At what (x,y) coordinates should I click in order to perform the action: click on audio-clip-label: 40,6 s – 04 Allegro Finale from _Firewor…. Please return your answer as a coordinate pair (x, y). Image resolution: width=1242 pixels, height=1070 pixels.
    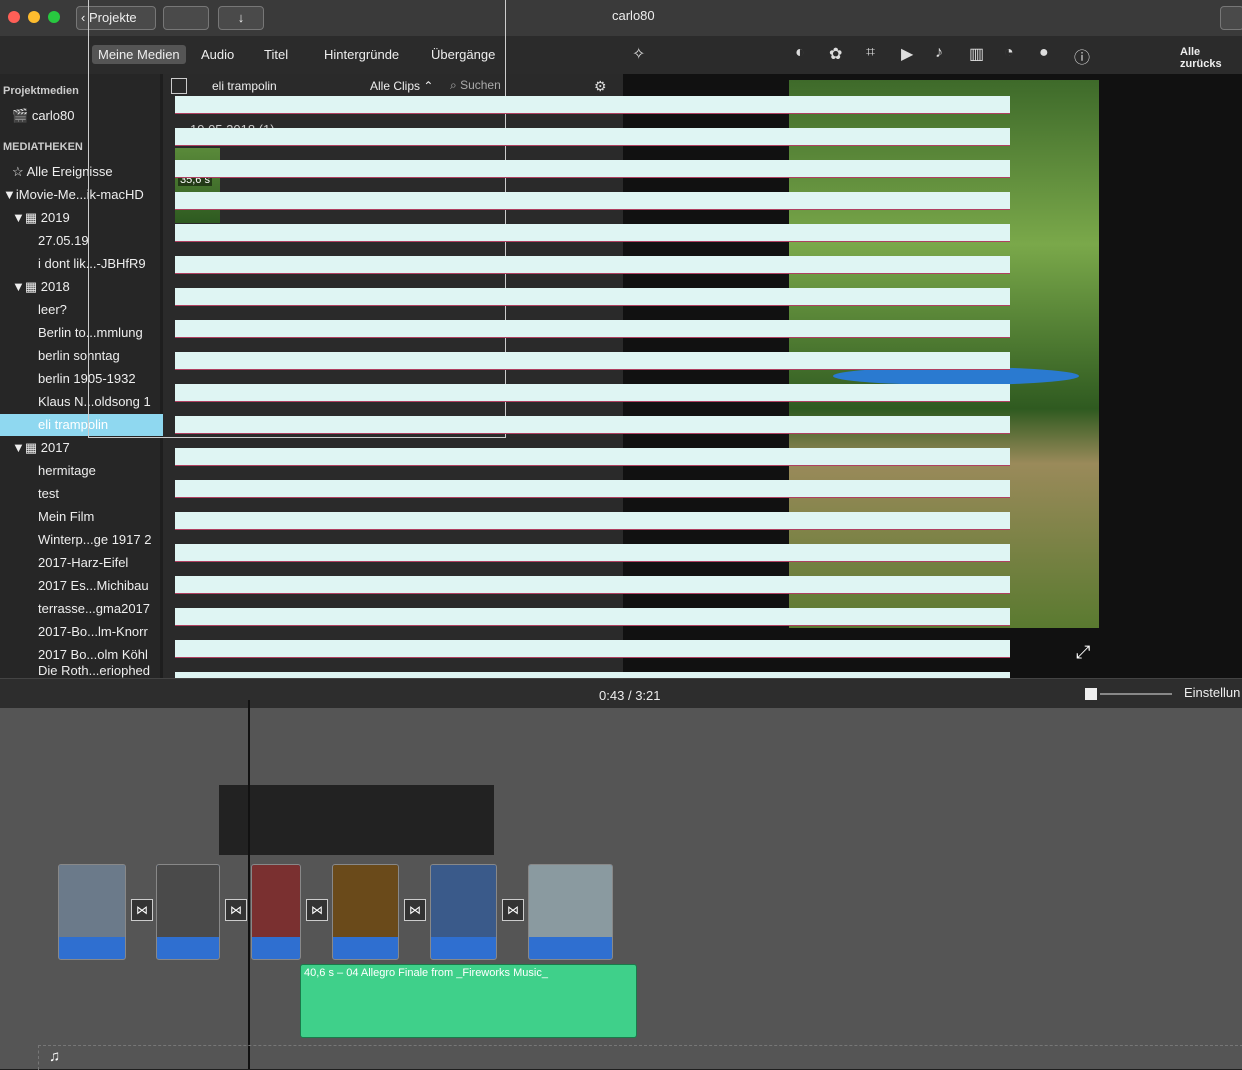
    Looking at the image, I should click on (426, 973).